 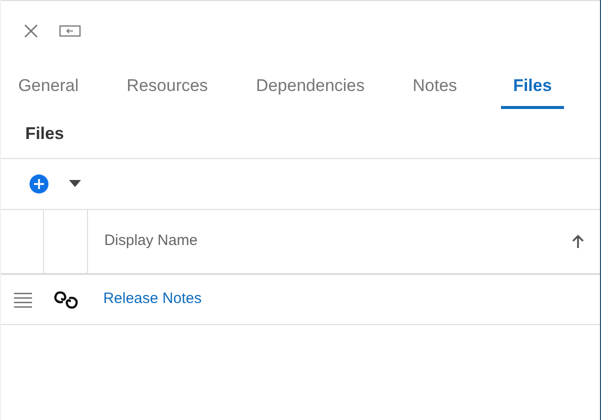 I want to click on collapse-button, so click(x=70, y=31).